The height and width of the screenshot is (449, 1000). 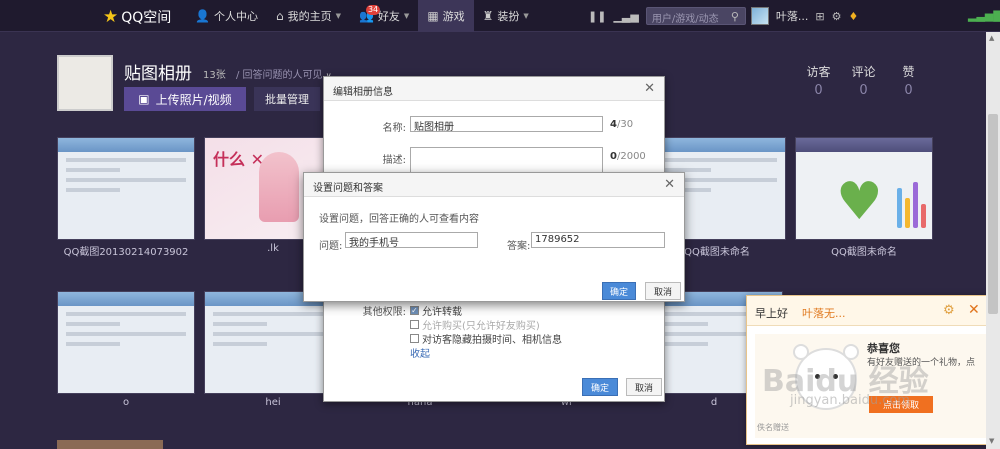 I want to click on photo-caption: QQ截图未命名, so click(x=864, y=250).